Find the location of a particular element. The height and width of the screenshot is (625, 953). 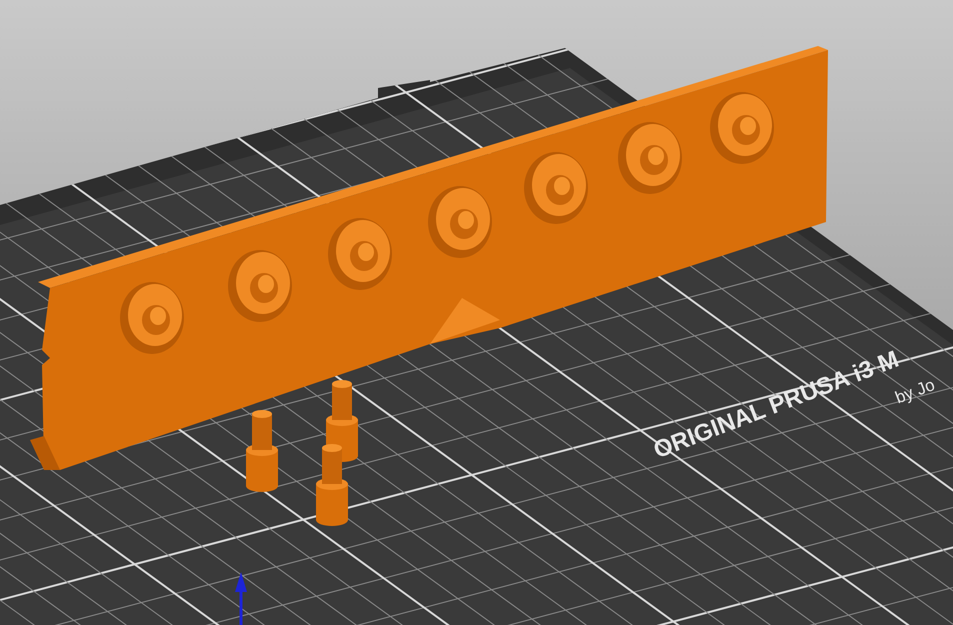

axis-arrow-icon is located at coordinates (241, 598).